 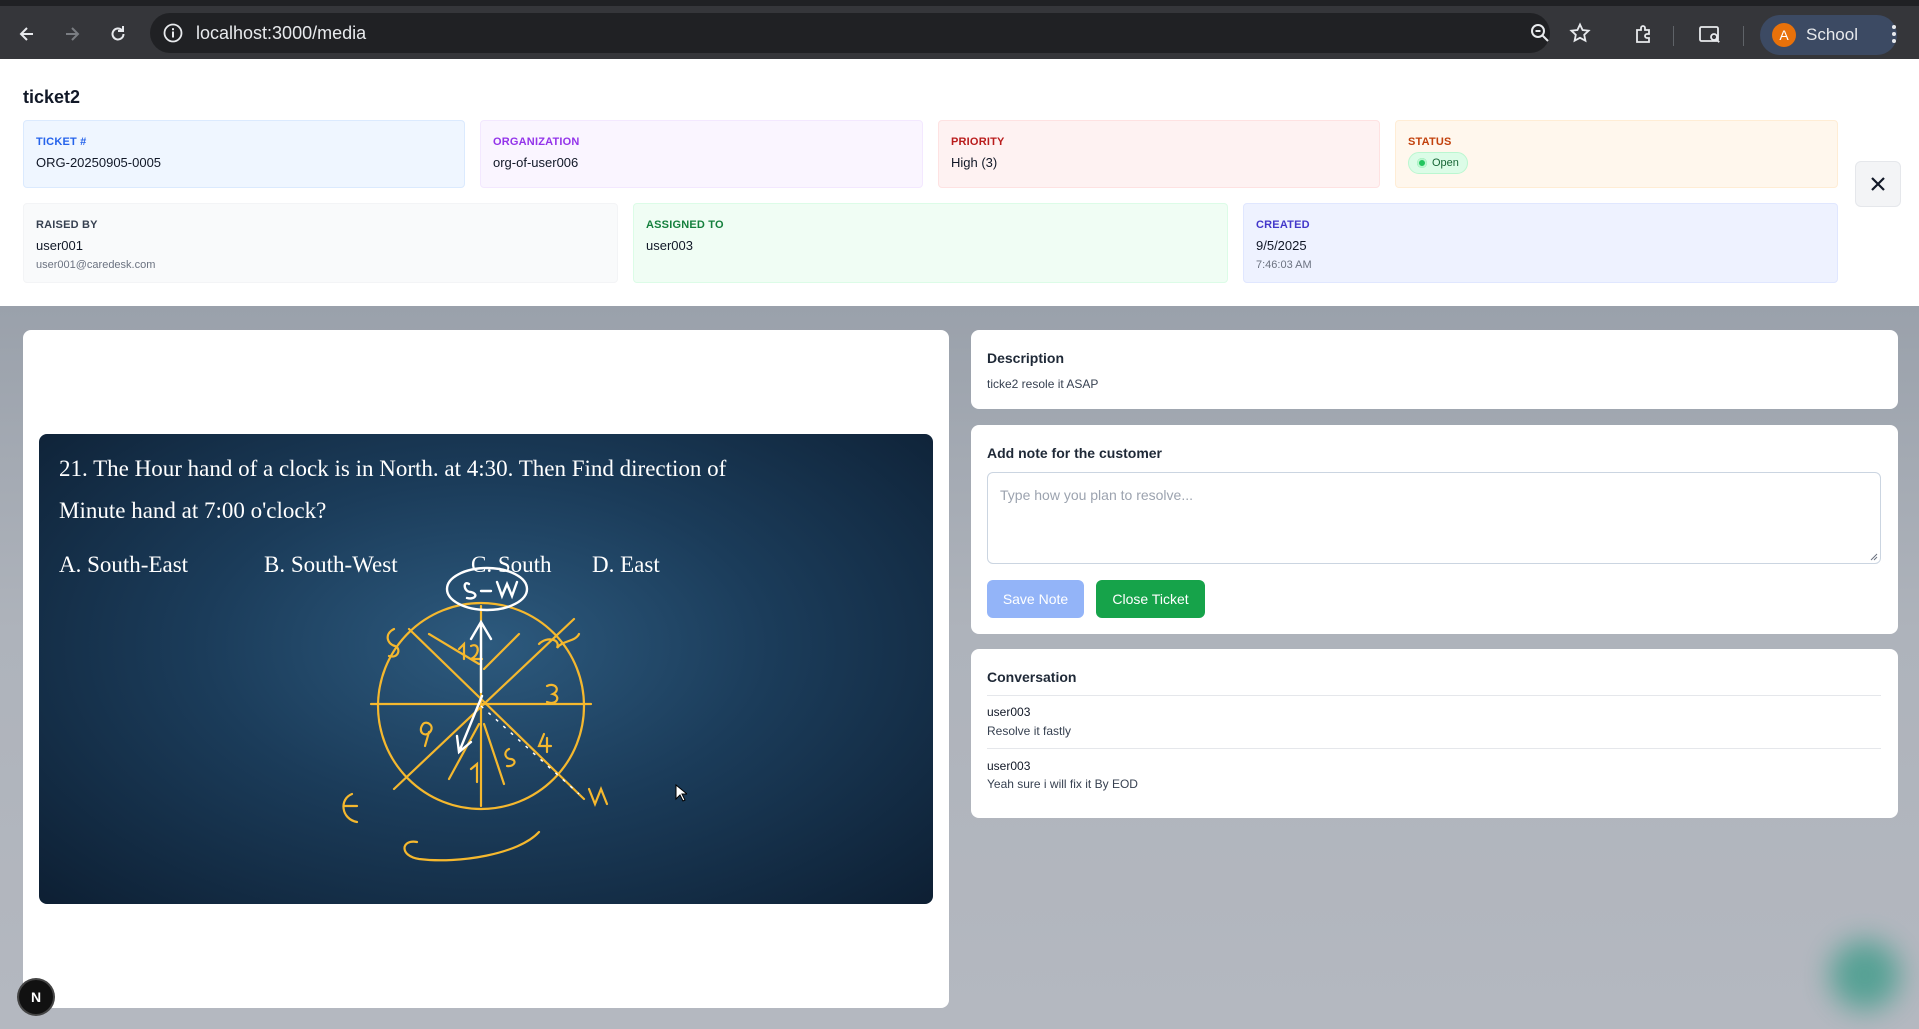 What do you see at coordinates (1874, 557) in the screenshot?
I see `resize-handle-icon` at bounding box center [1874, 557].